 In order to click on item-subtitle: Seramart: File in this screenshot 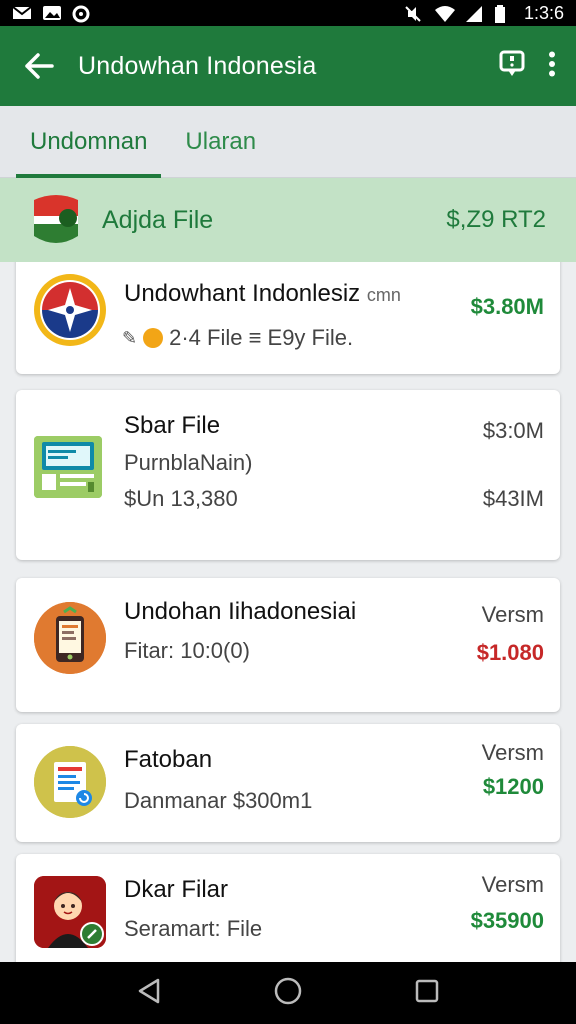, I will do `click(193, 928)`.